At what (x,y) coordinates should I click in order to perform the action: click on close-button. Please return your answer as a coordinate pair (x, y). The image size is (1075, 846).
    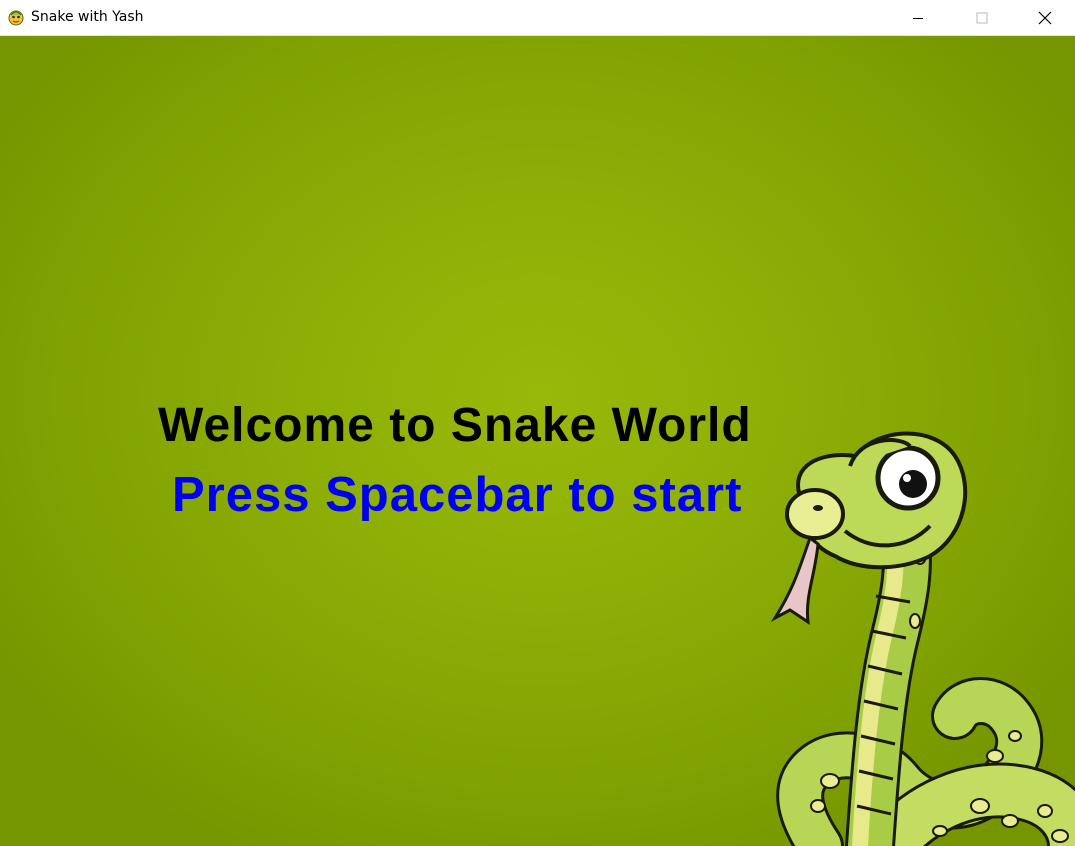
    Looking at the image, I should click on (1045, 17).